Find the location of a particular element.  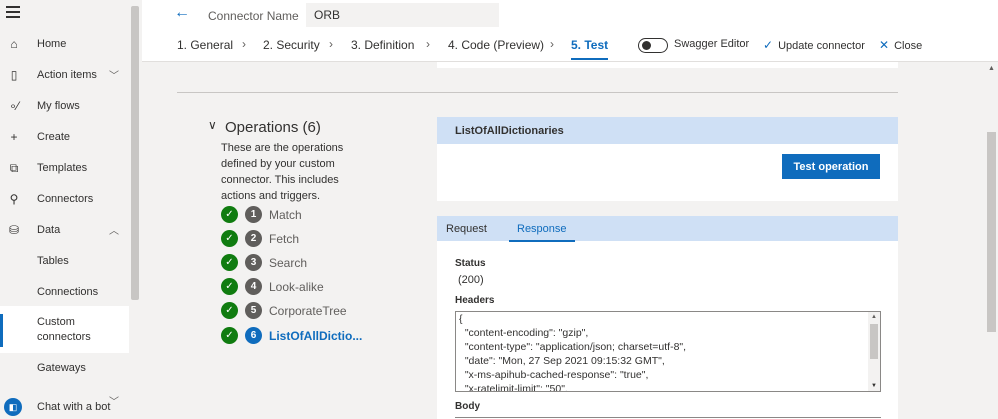

nav-label: Gateways is located at coordinates (61, 367).